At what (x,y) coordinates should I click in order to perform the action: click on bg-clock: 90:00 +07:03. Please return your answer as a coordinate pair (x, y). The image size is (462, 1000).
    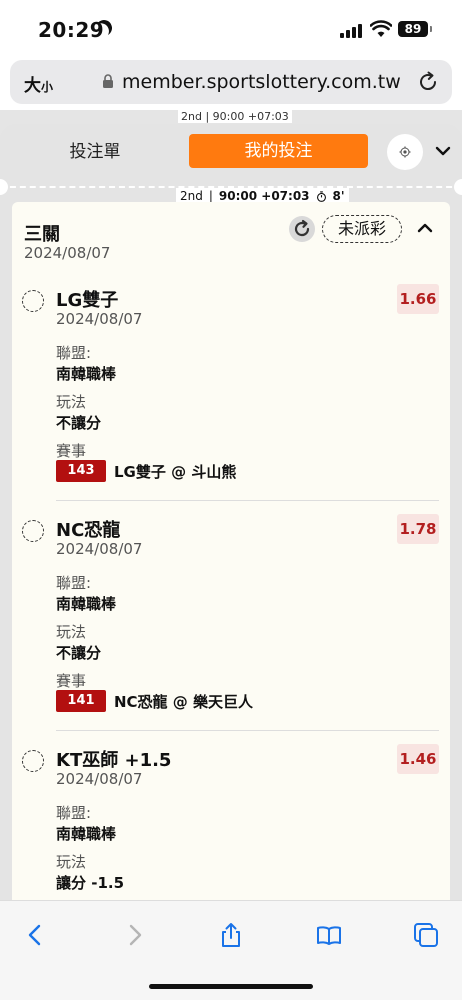
    Looking at the image, I should click on (250, 116).